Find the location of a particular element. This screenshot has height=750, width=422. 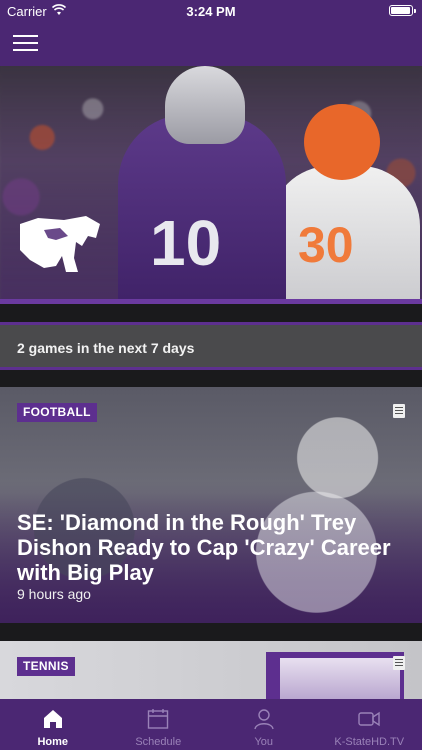

video-camera-icon is located at coordinates (369, 719).